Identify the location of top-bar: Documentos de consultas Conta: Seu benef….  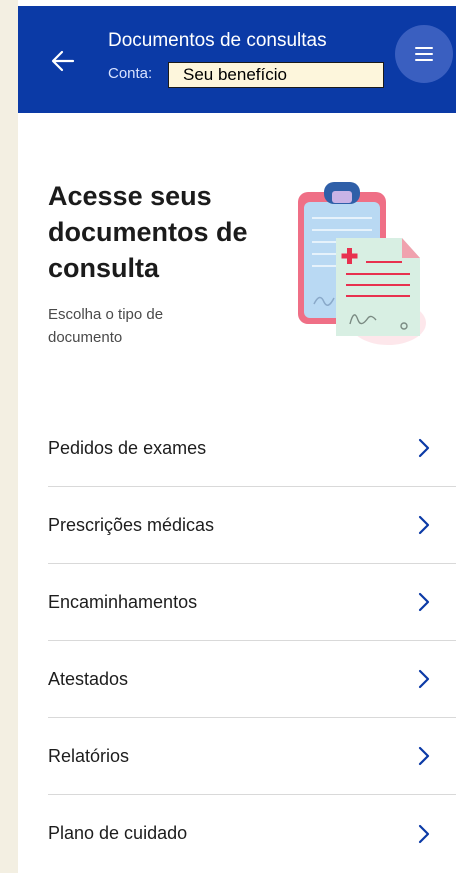
(237, 59).